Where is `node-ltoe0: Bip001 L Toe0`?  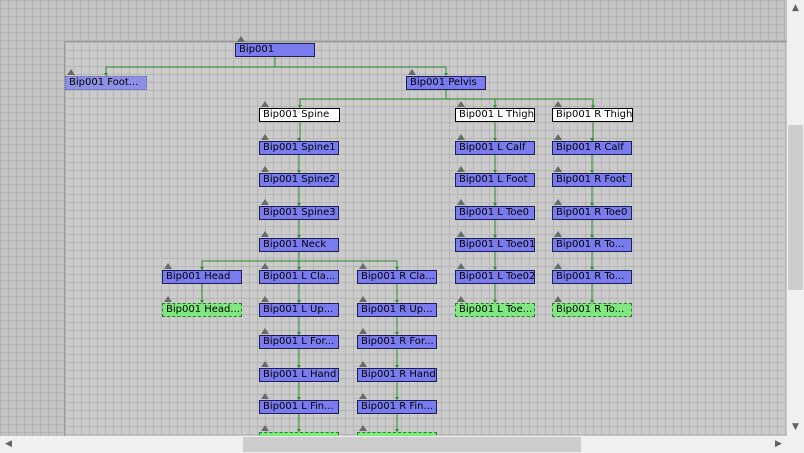
node-ltoe0: Bip001 L Toe0 is located at coordinates (495, 213).